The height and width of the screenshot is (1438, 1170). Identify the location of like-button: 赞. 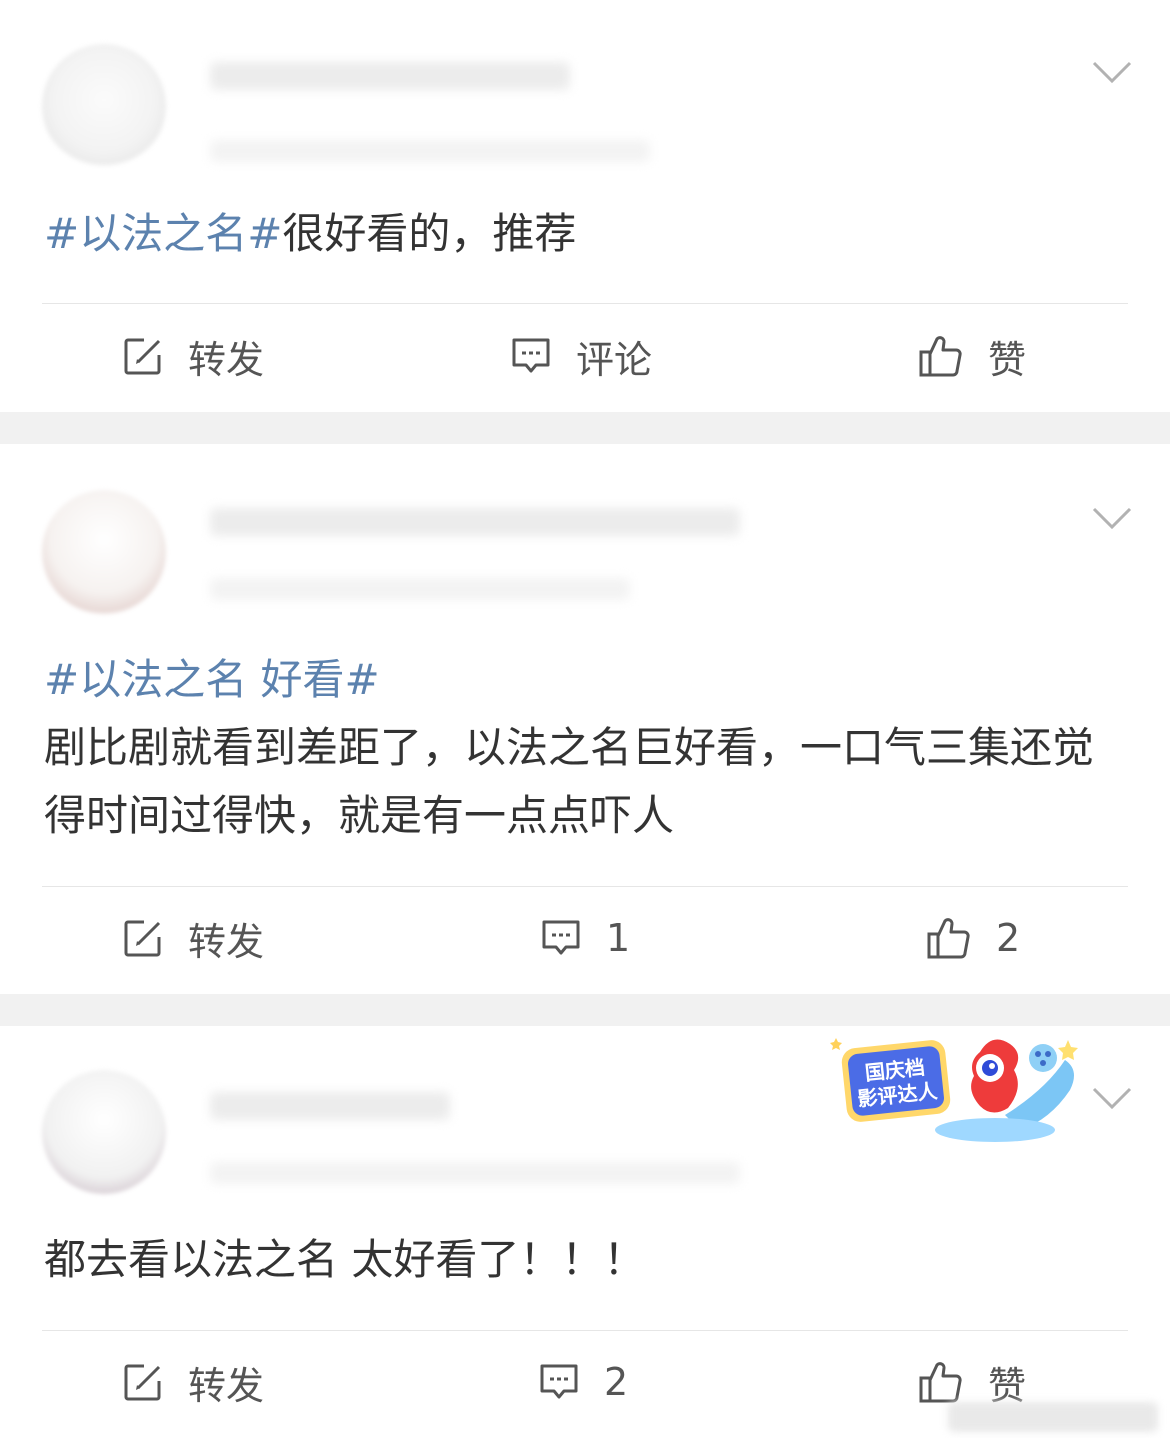
(972, 356).